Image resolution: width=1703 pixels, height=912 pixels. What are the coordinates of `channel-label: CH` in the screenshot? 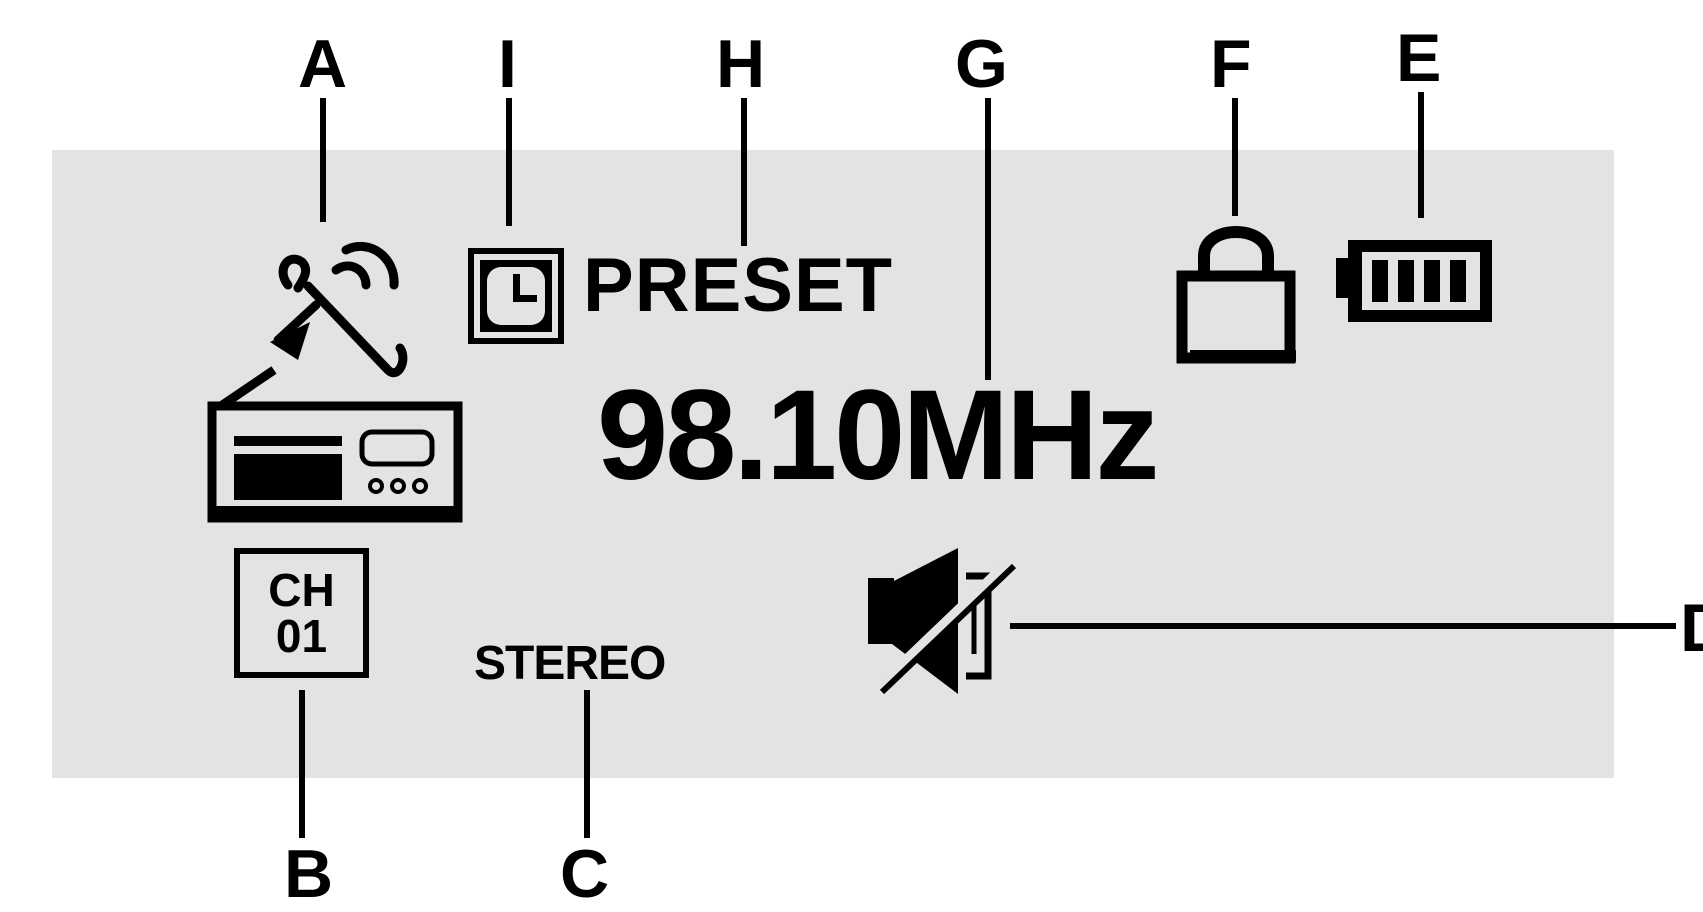 It's located at (301, 590).